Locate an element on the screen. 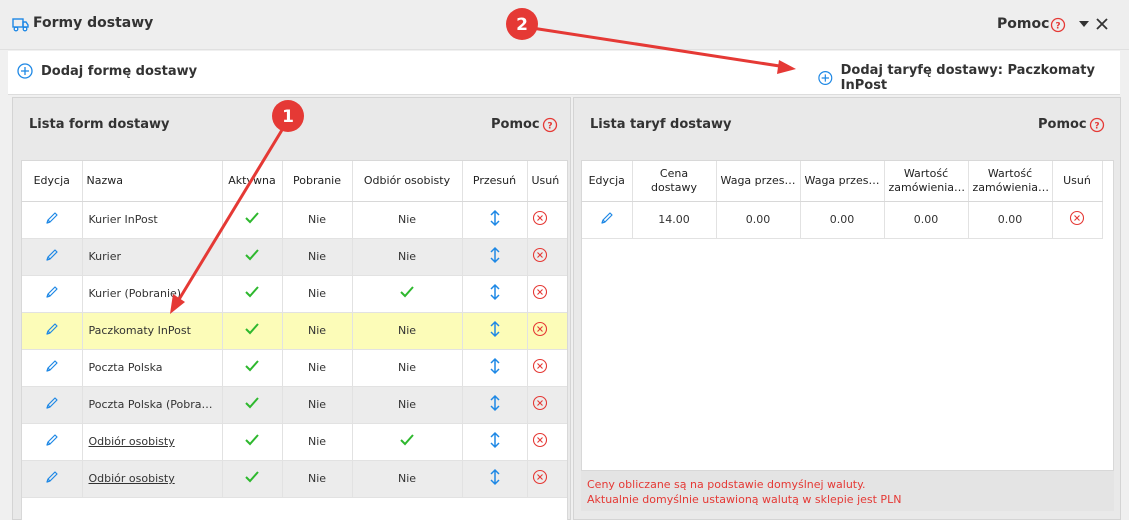 Image resolution: width=1129 pixels, height=520 pixels. row-name: Paczkomaty InPost is located at coordinates (152, 331).